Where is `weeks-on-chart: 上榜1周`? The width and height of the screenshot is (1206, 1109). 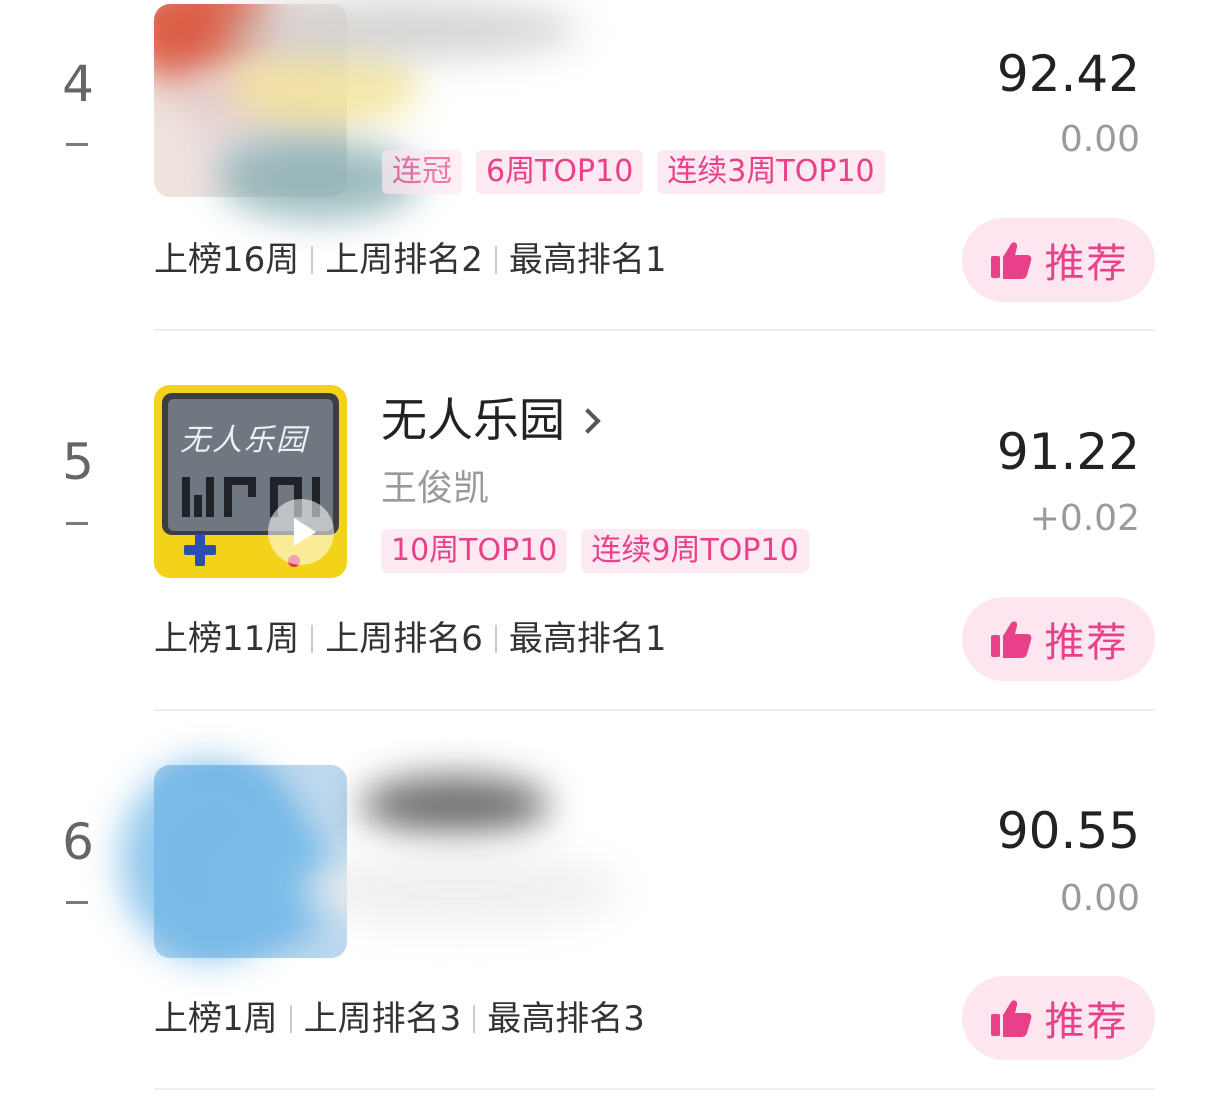
weeks-on-chart: 上榜1周 is located at coordinates (216, 1019).